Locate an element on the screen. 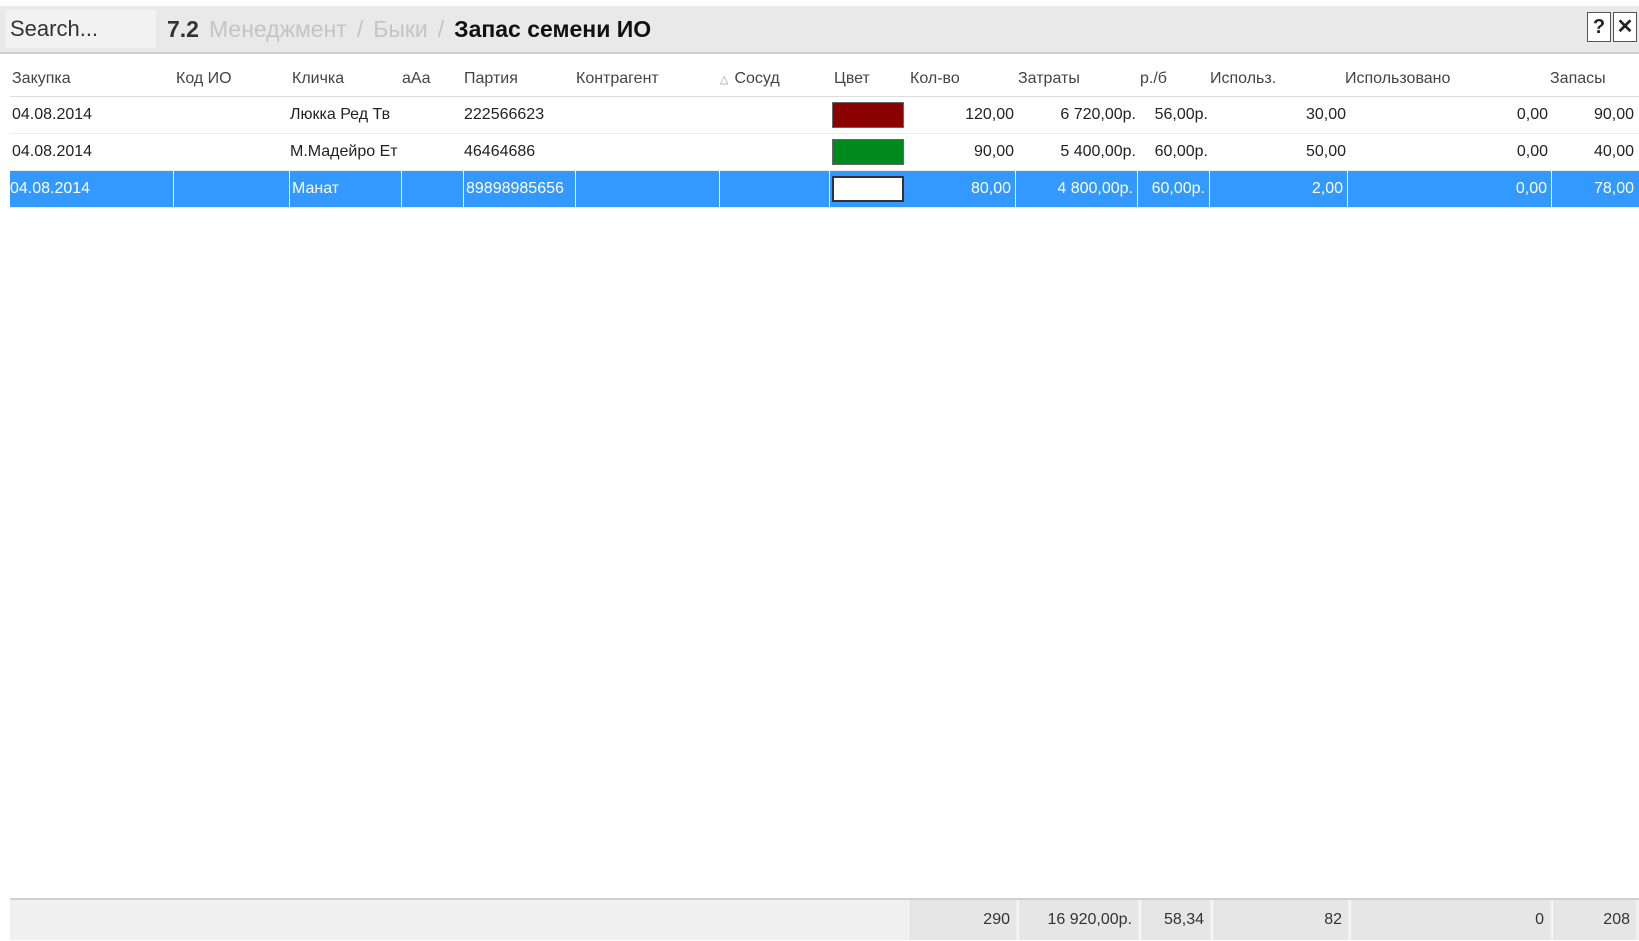 This screenshot has height=941, width=1639. cell-quantity: 90,00 is located at coordinates (993, 151).